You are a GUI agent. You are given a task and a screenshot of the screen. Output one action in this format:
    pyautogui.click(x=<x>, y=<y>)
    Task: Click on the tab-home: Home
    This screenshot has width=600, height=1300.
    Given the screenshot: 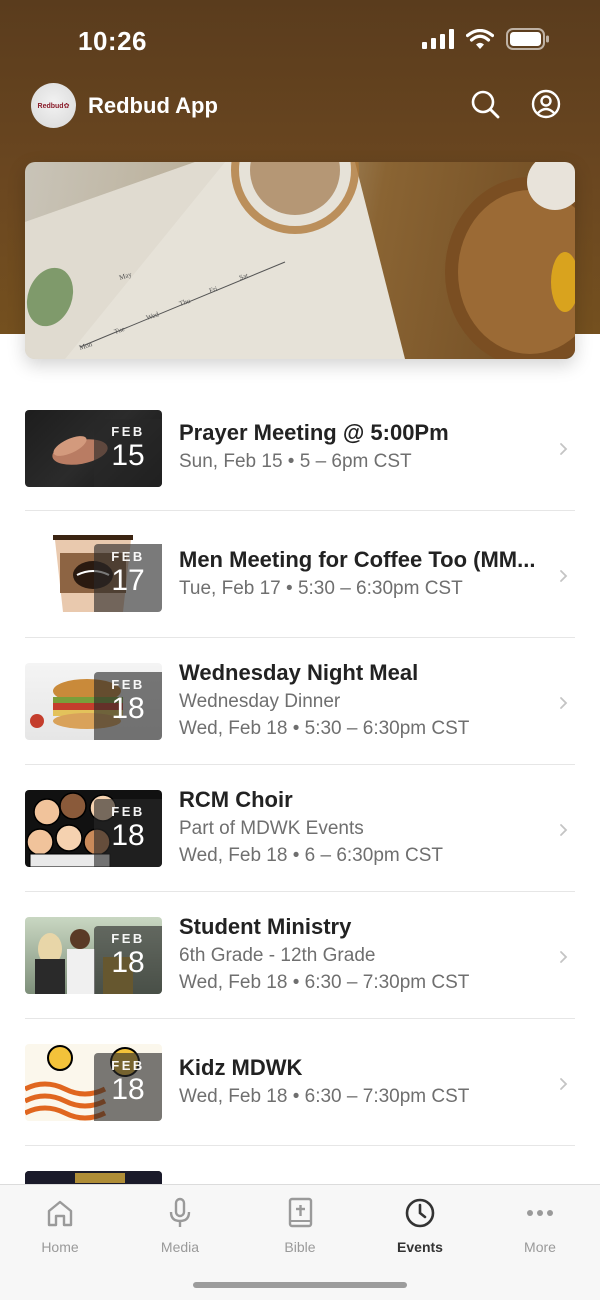 What is the action you would take?
    pyautogui.click(x=60, y=1225)
    